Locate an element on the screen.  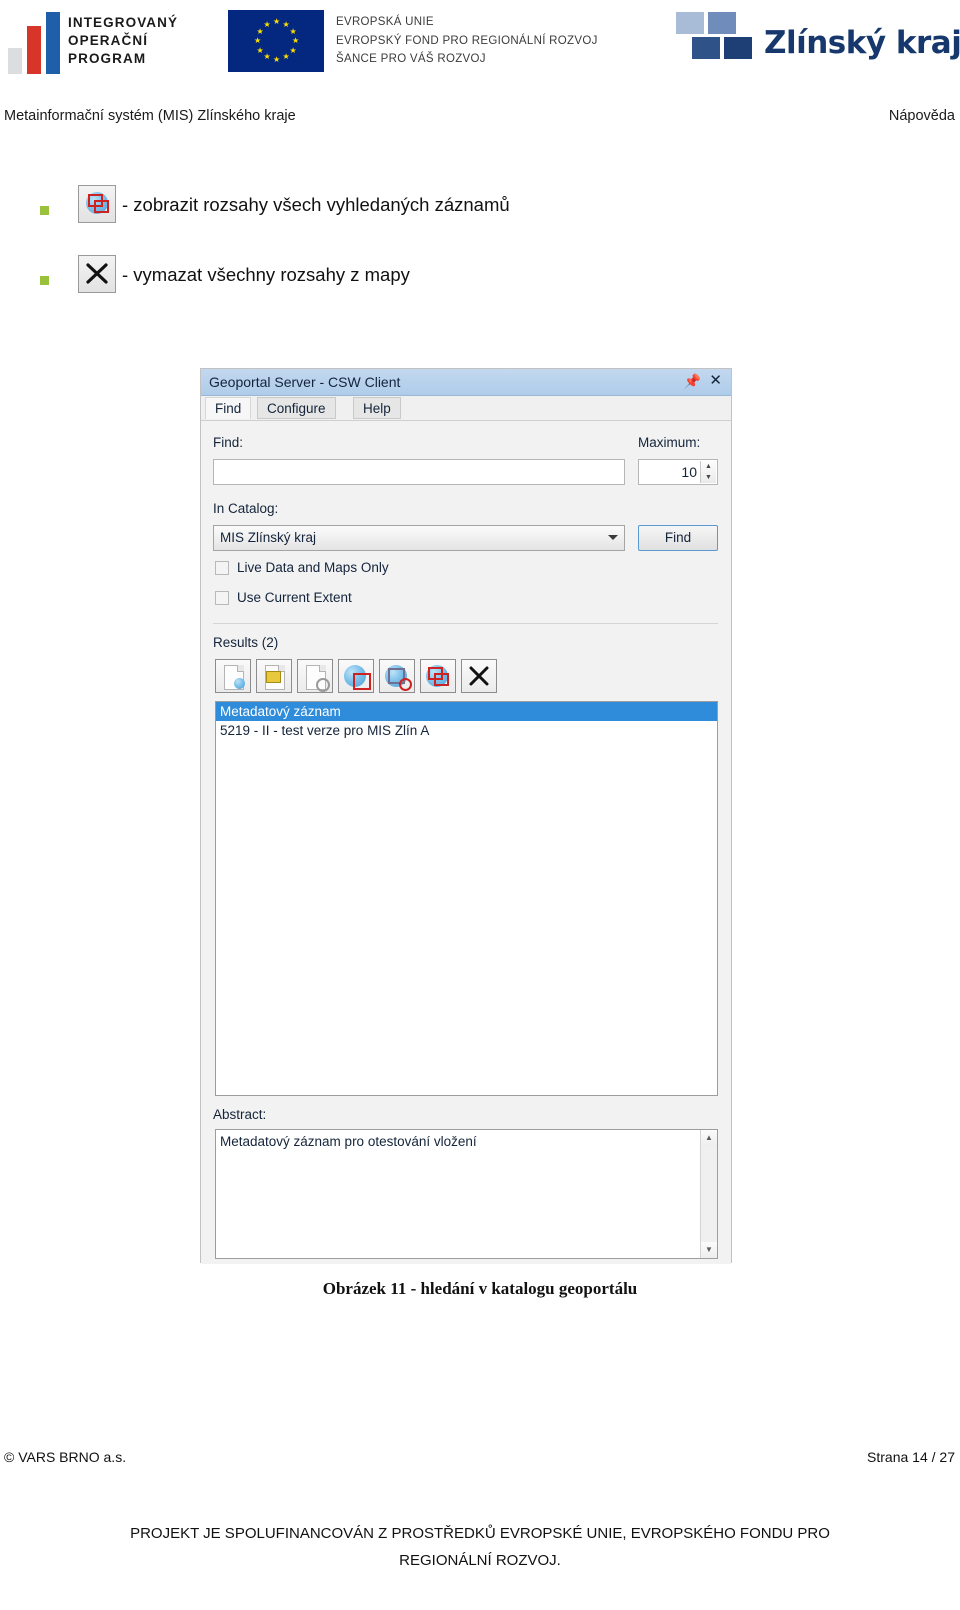
tab-configure: Configure is located at coordinates (296, 408).